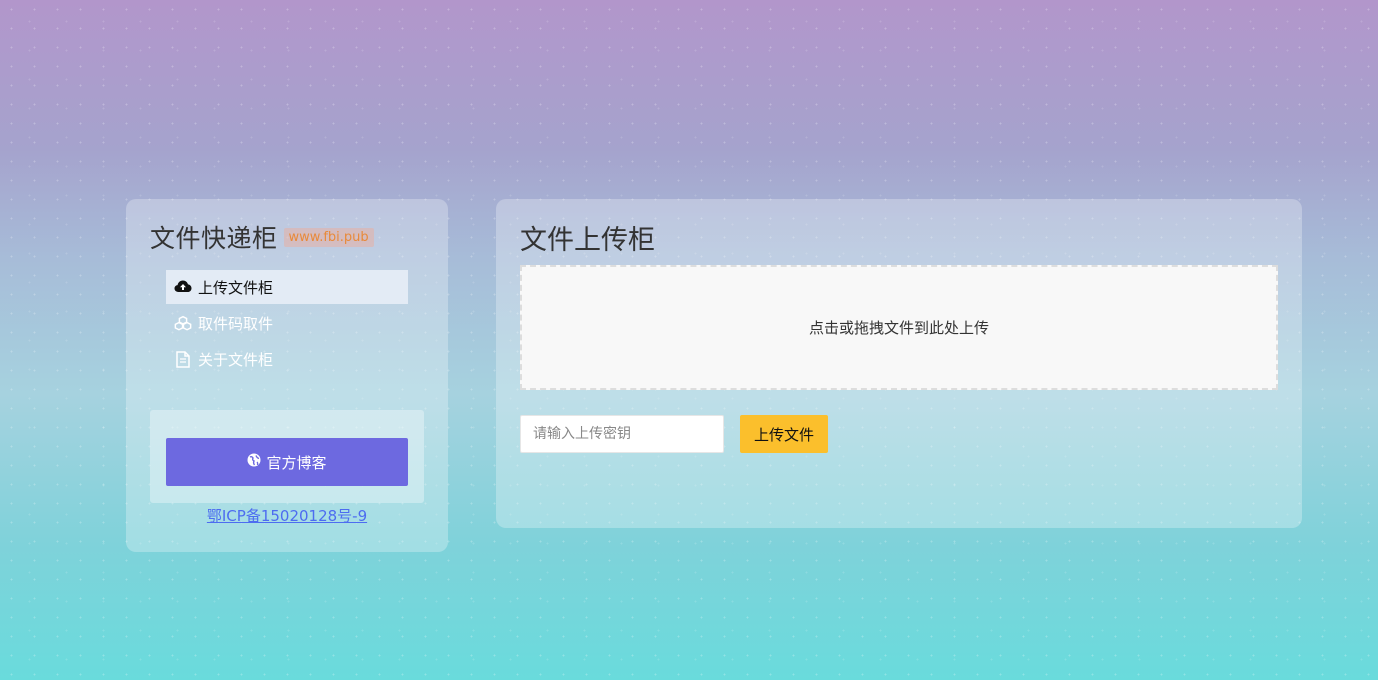 The width and height of the screenshot is (1378, 680). Describe the element at coordinates (287, 515) in the screenshot. I see `icp-link: 鄂ICP备15020128号-9` at that location.